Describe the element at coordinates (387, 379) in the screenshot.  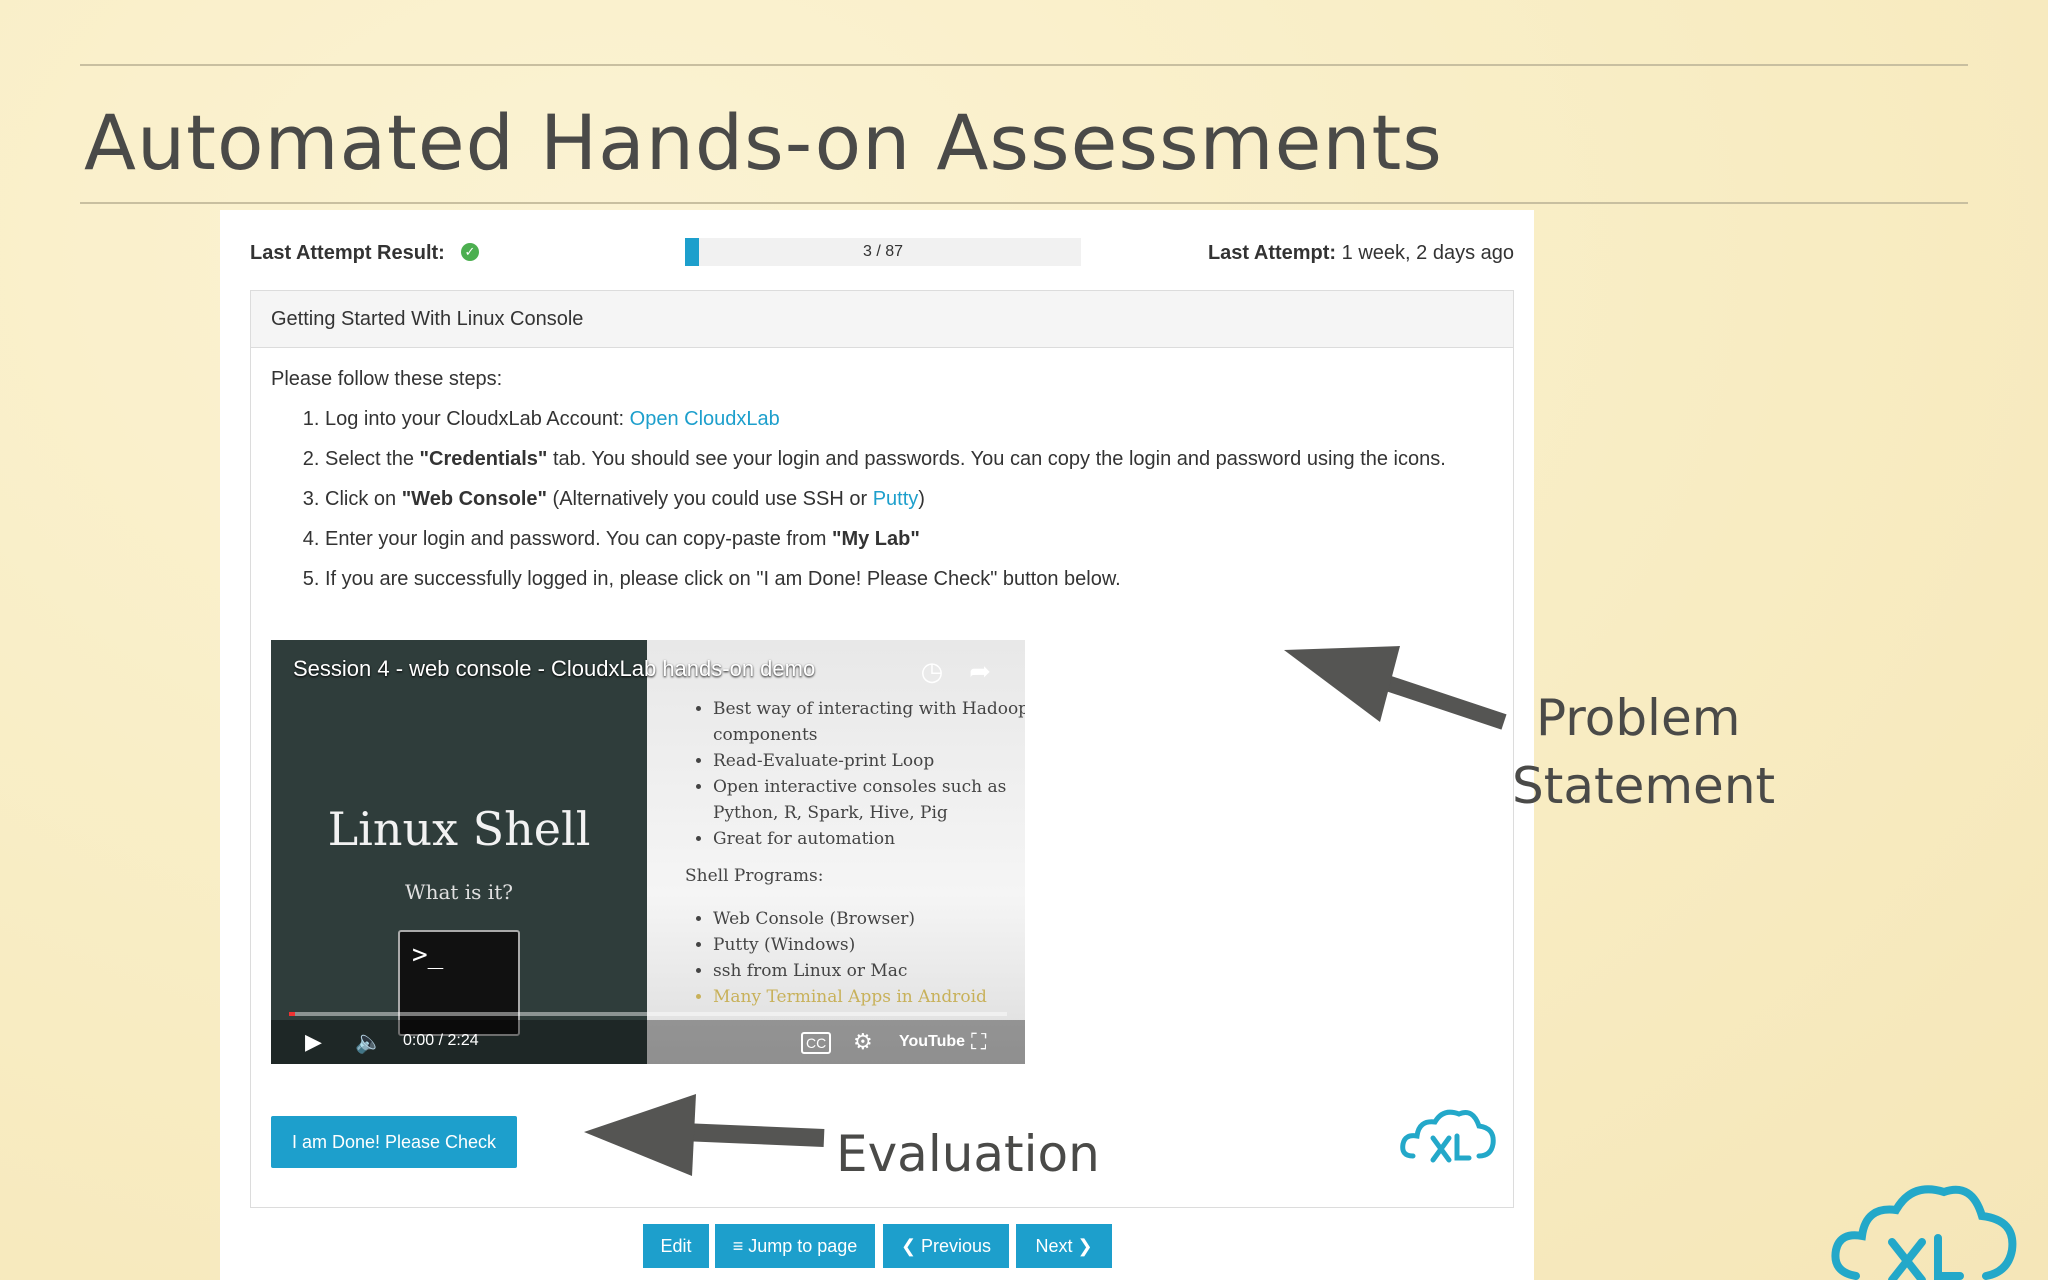
I see `steps-intro: Please follow these steps:` at that location.